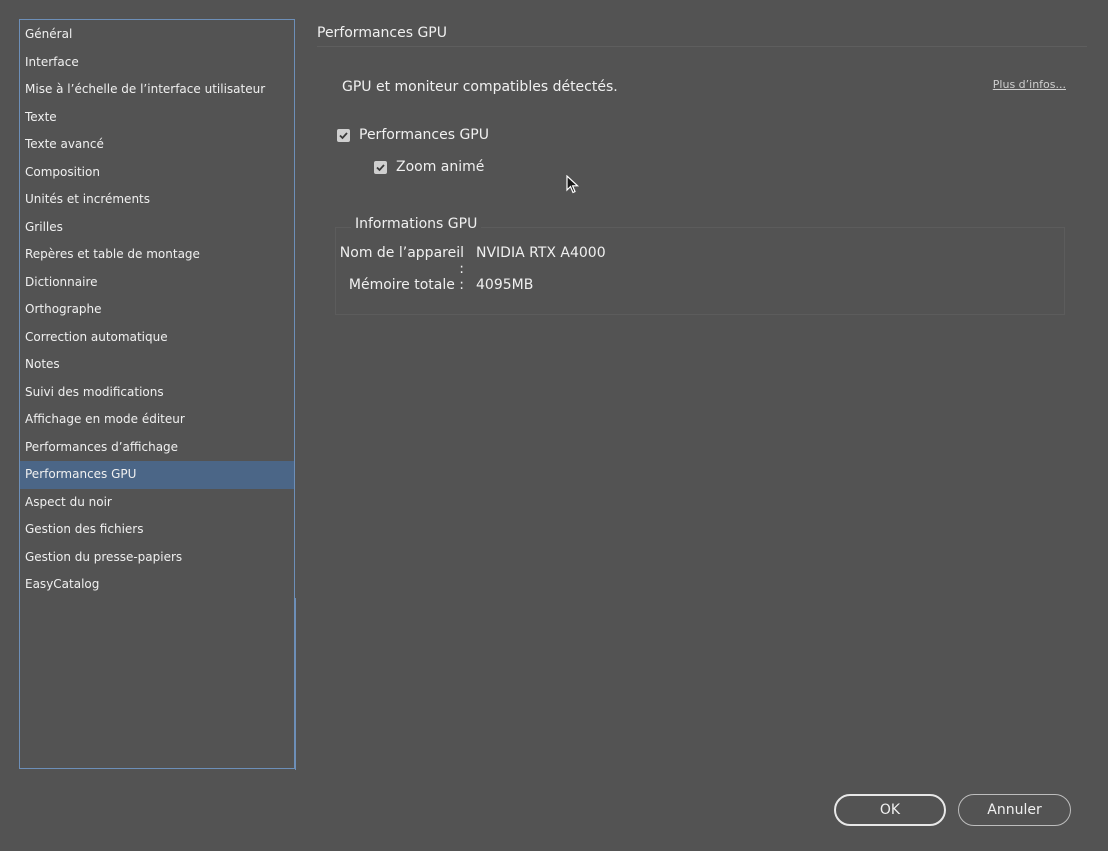 Image resolution: width=1108 pixels, height=851 pixels. Describe the element at coordinates (157, 365) in the screenshot. I see `sidebar-item-notes: Notes` at that location.